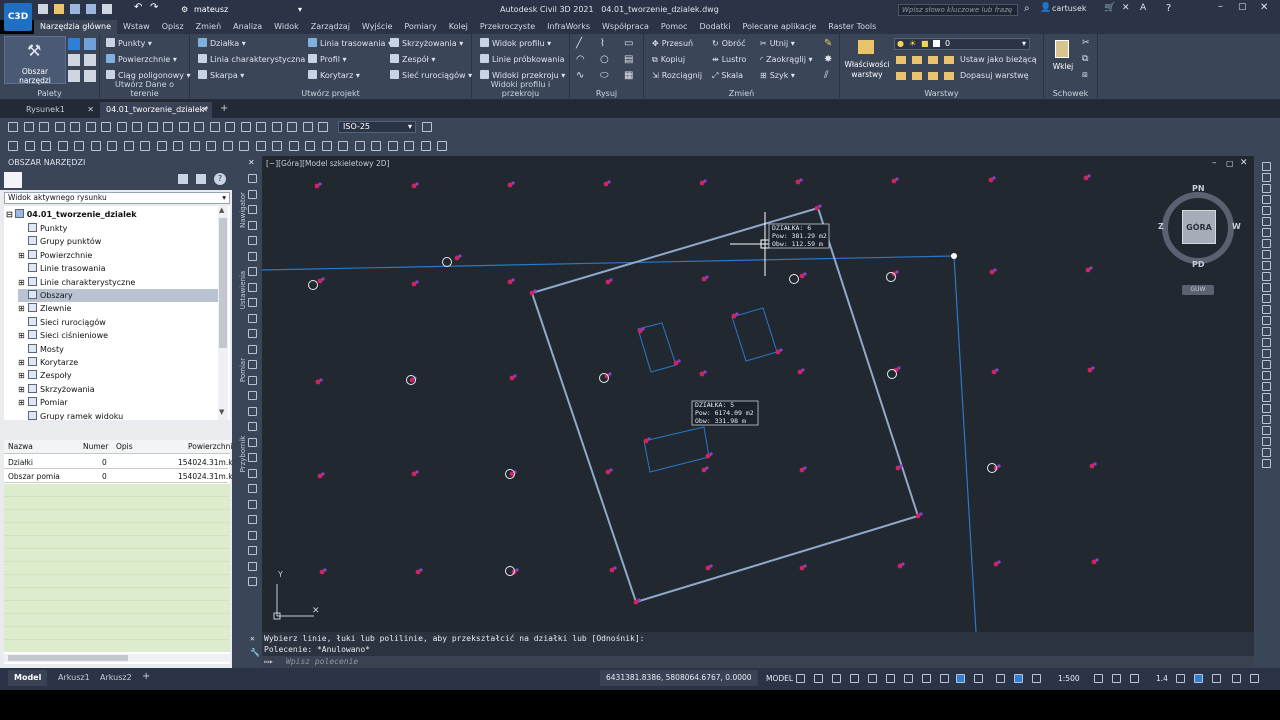 This screenshot has height=720, width=1280. I want to click on tree-item: Sieci rurociągów, so click(62, 322).